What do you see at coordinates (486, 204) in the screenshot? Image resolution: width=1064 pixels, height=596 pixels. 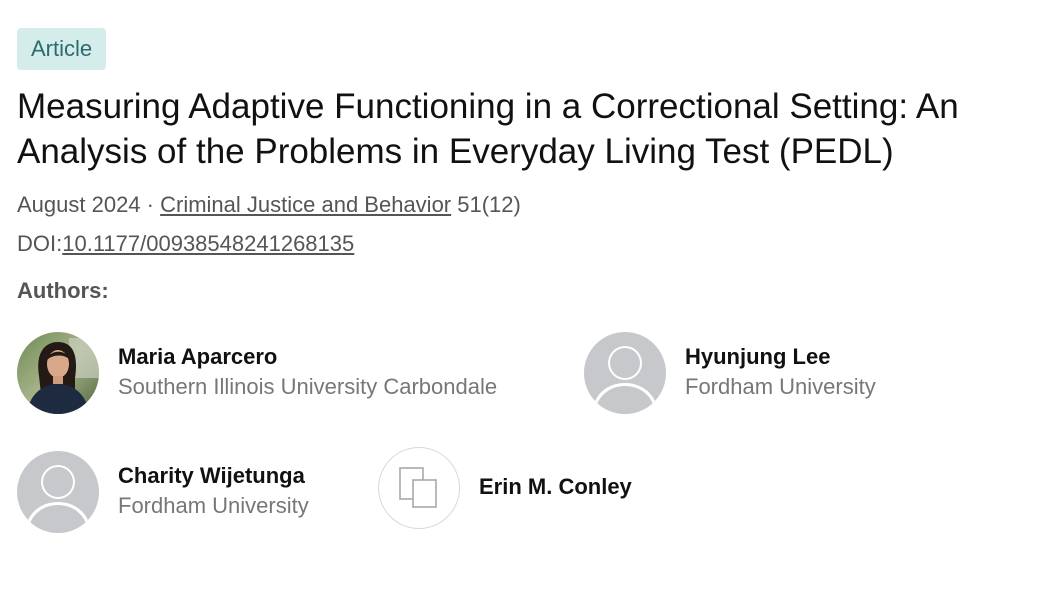 I see `volume-issue: 51(12)` at bounding box center [486, 204].